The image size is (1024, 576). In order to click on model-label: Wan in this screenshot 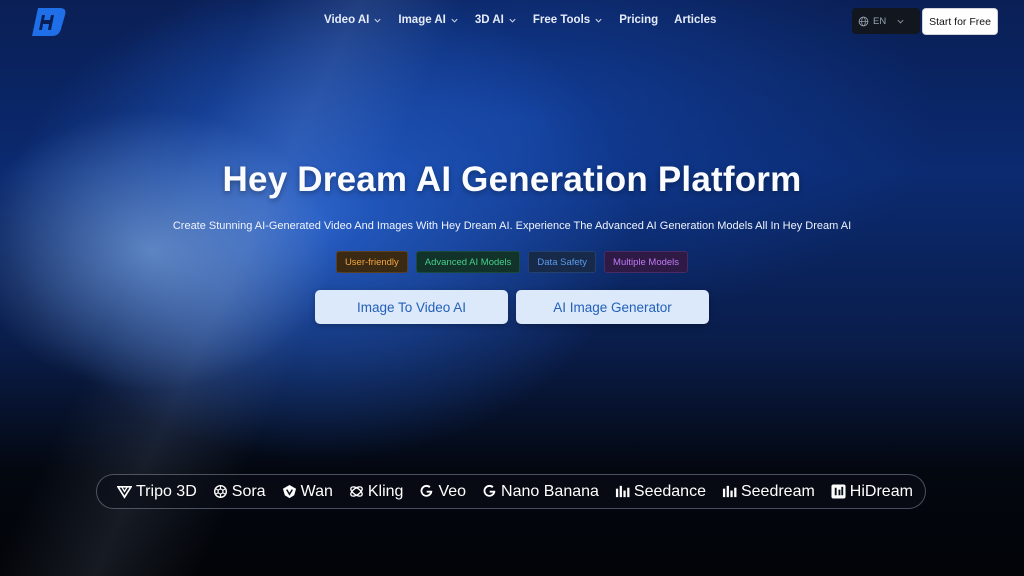, I will do `click(316, 491)`.